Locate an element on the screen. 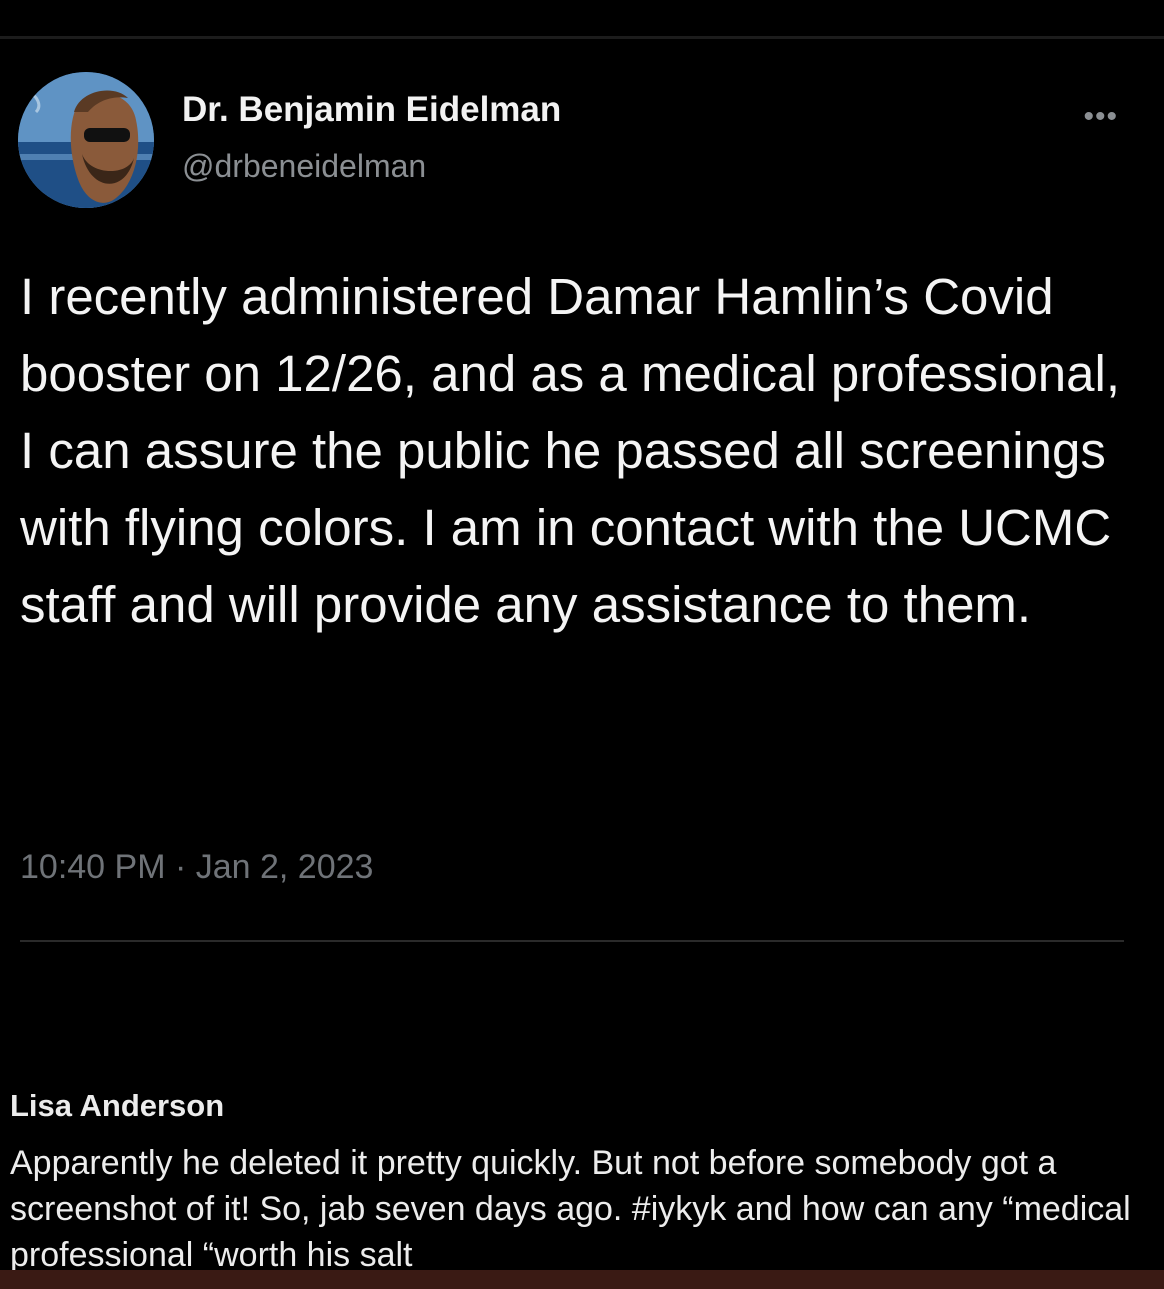 This screenshot has width=1164, height=1289. tweet-author-handle: @drbeneidelman is located at coordinates (304, 166).